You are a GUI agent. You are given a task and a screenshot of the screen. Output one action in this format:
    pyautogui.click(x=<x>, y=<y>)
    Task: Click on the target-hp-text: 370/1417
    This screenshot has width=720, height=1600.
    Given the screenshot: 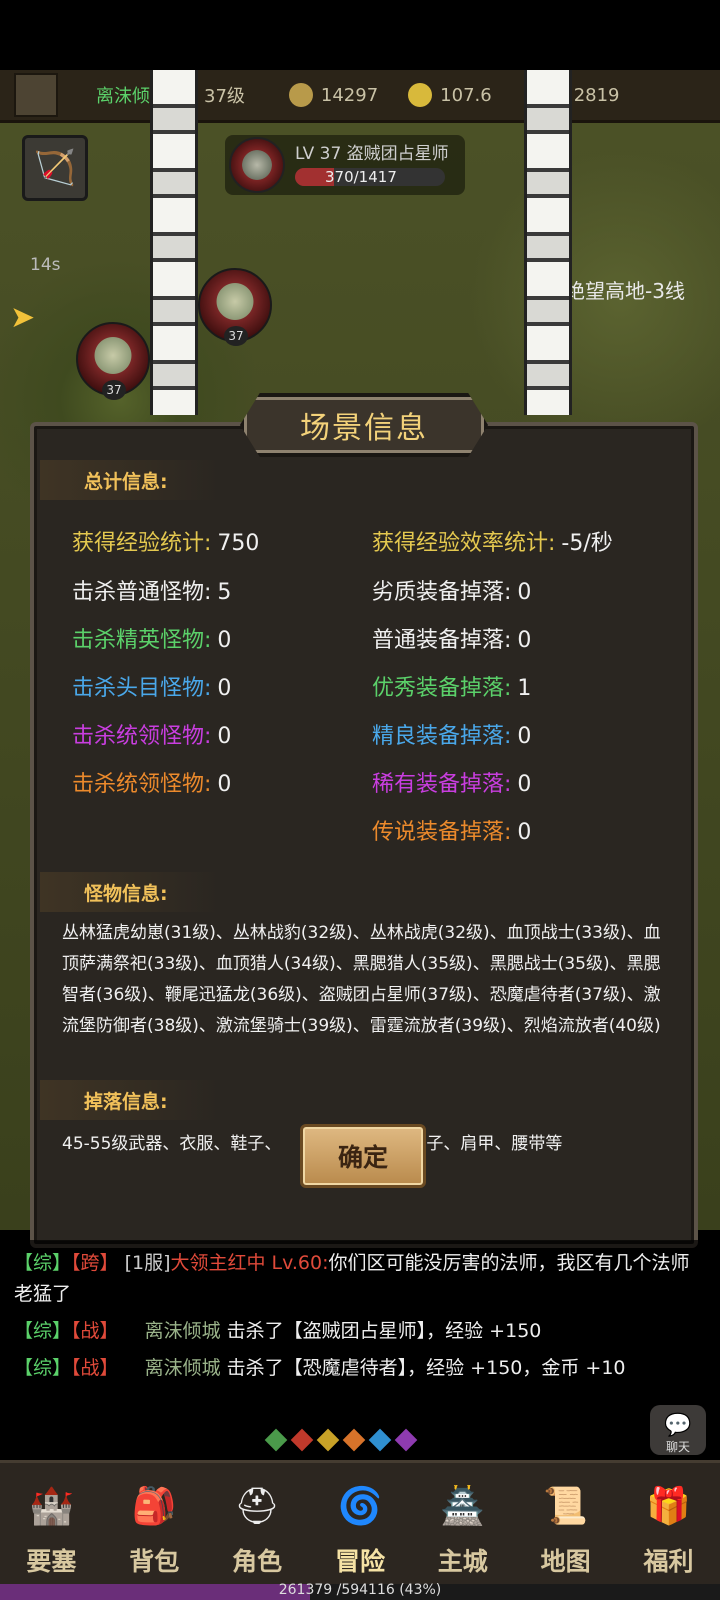 What is the action you would take?
    pyautogui.click(x=361, y=177)
    